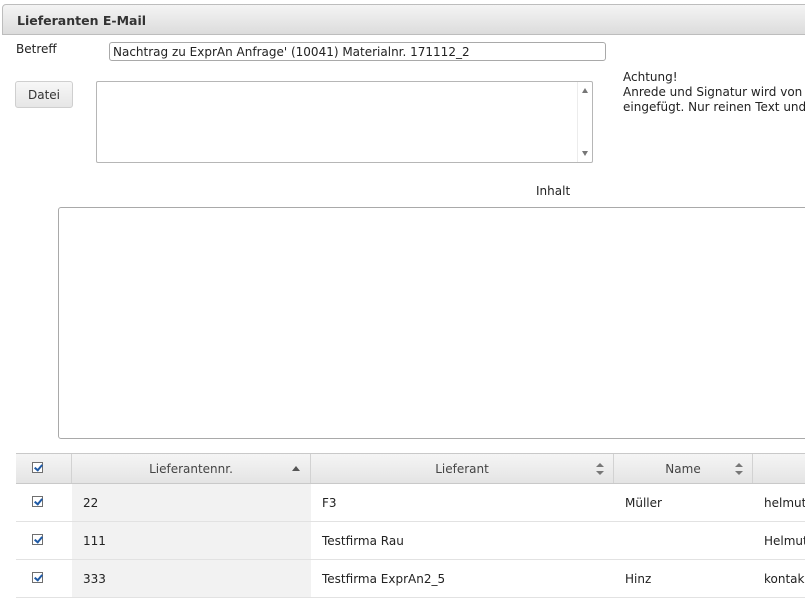  I want to click on cell-nr: 111, so click(191, 540).